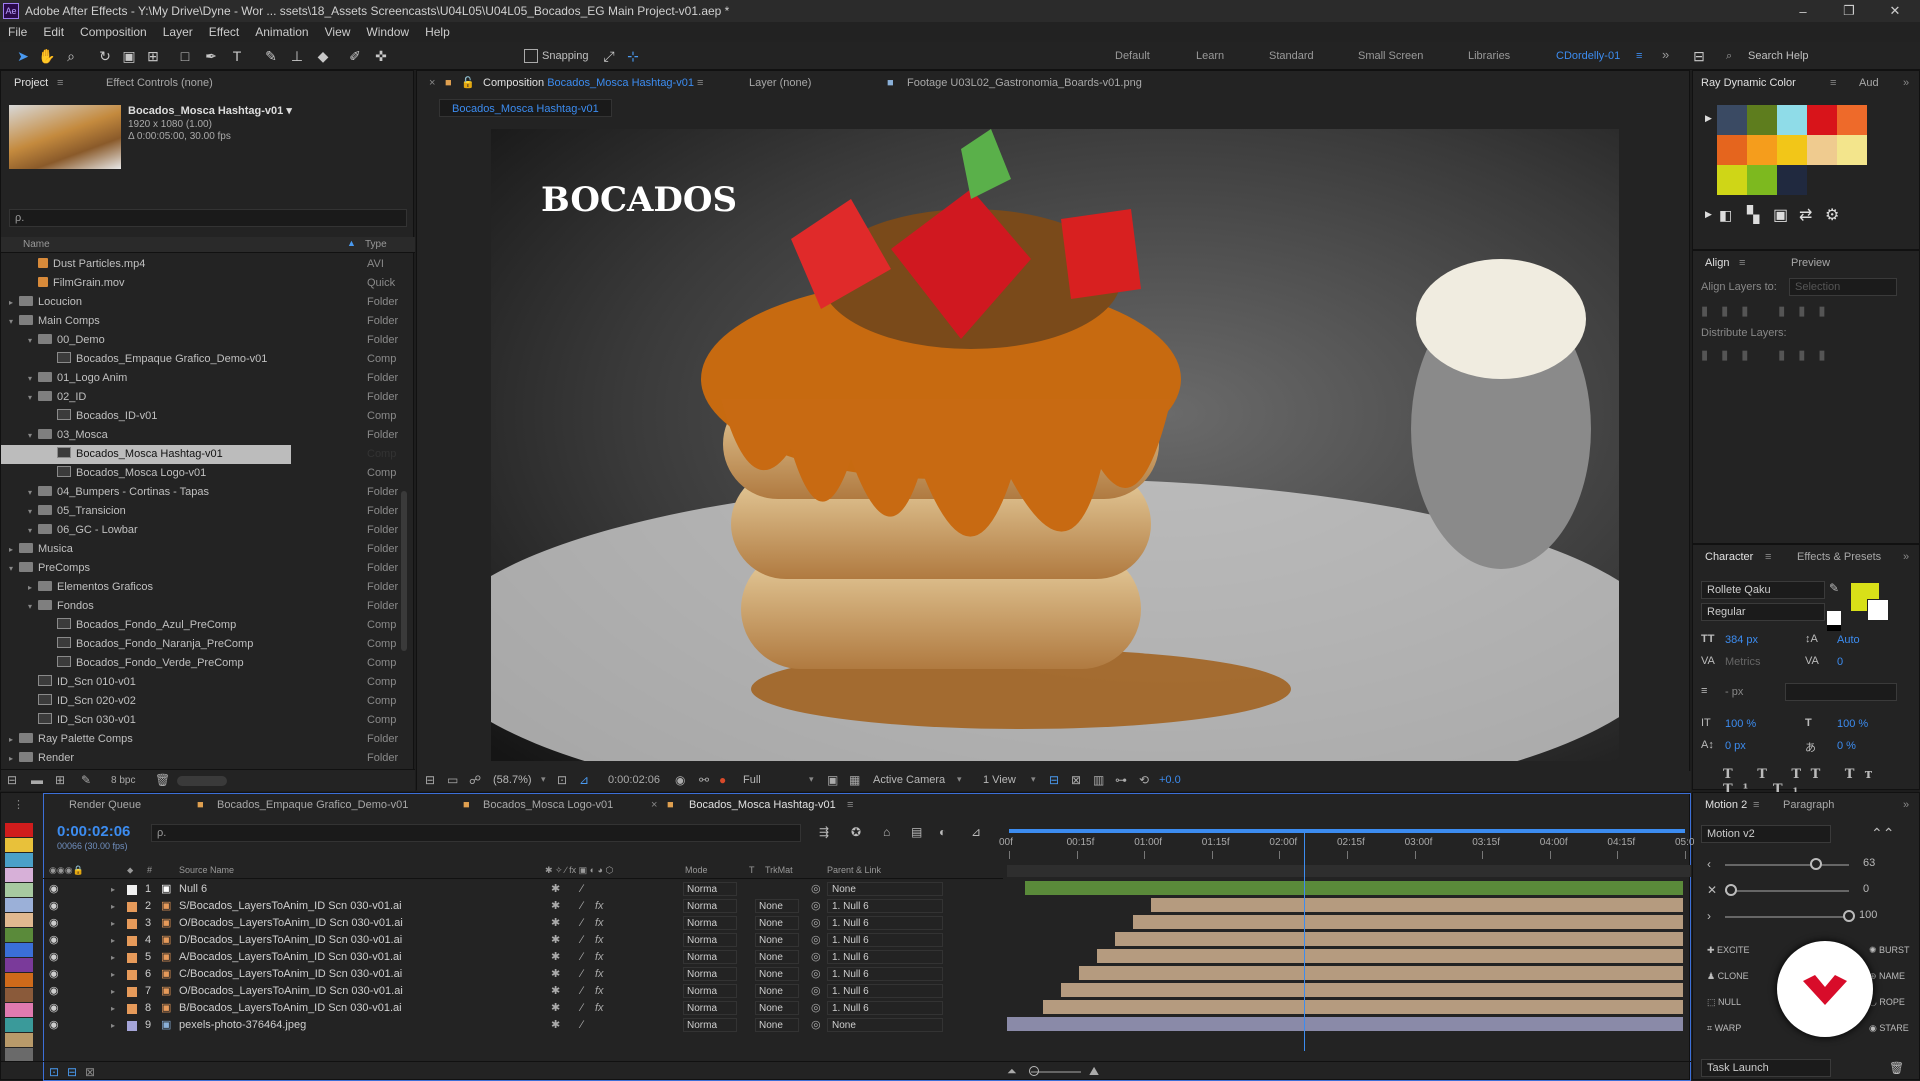 Image resolution: width=1920 pixels, height=1081 pixels. Describe the element at coordinates (1098, 780) in the screenshot. I see `comp-flowchart-icon: ▥` at that location.